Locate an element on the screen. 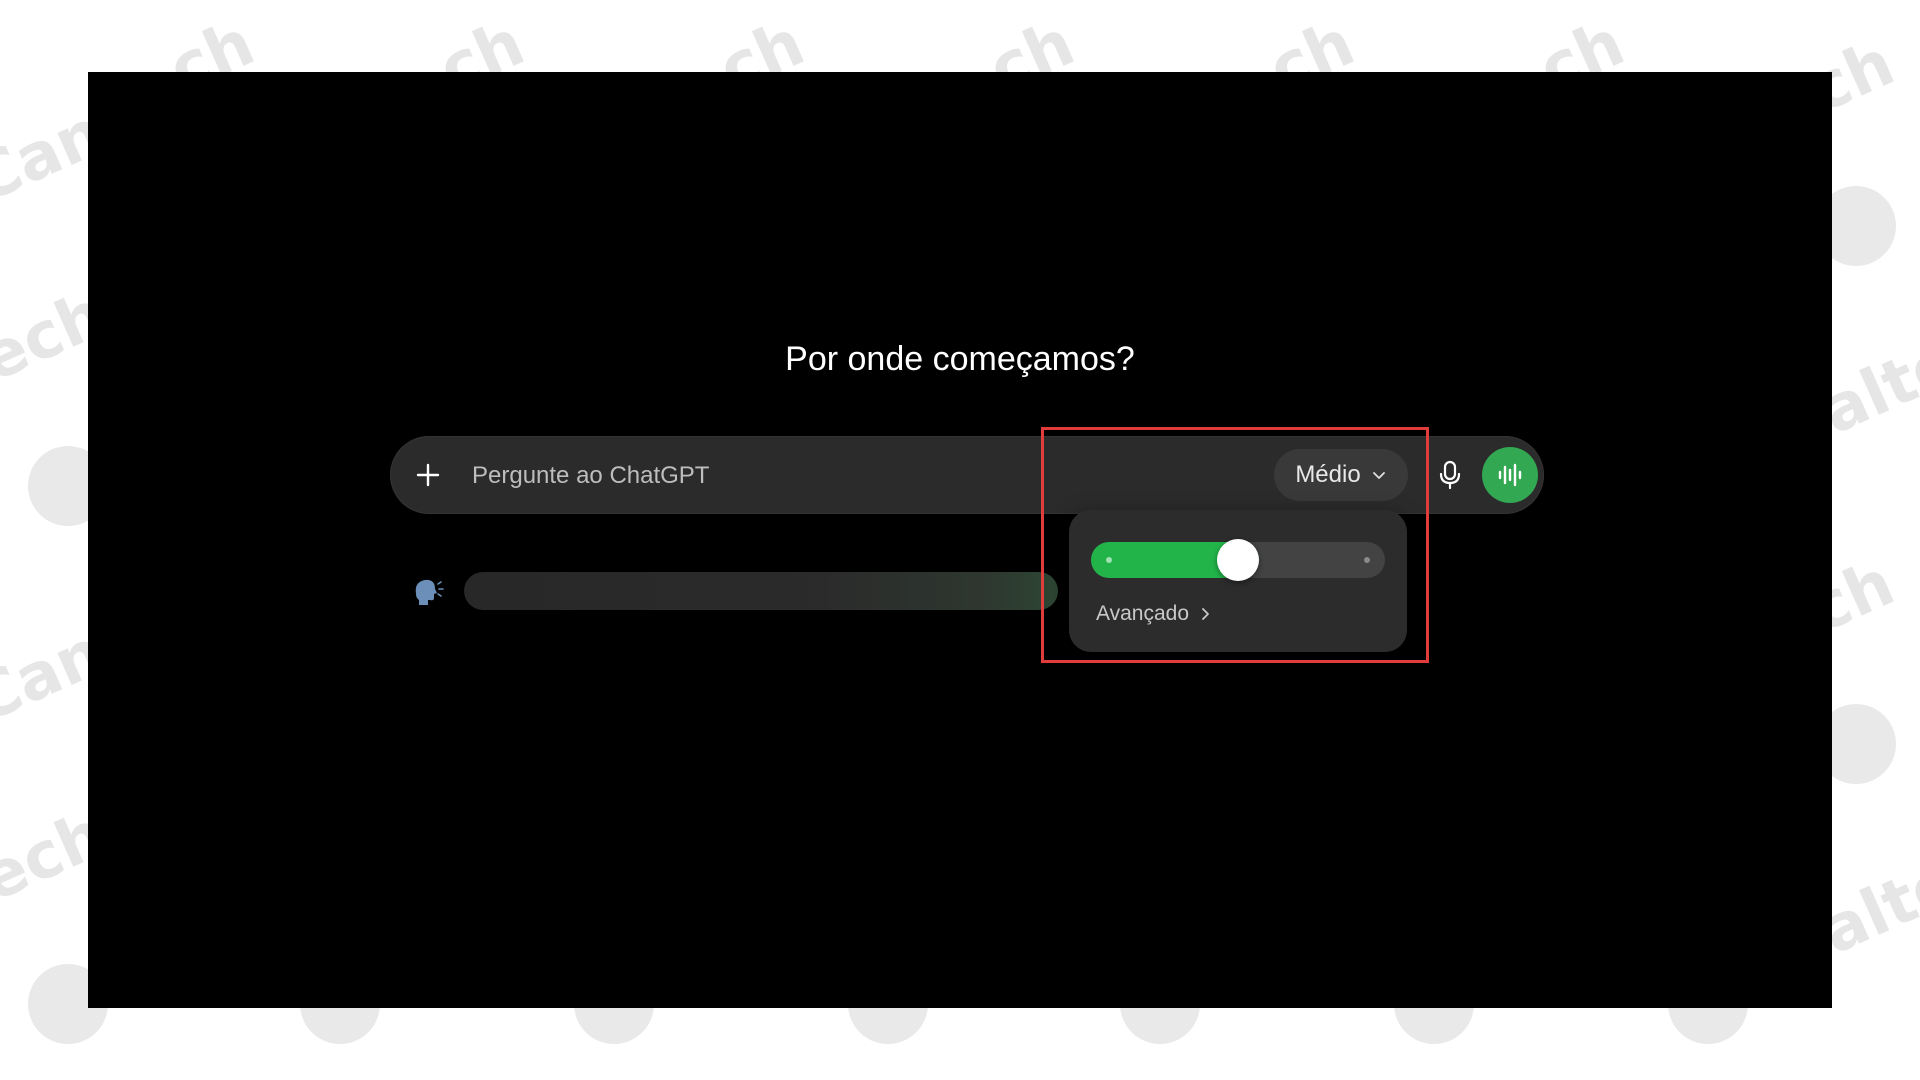 The image size is (1920, 1080). advanced-label: Avançado is located at coordinates (1143, 613).